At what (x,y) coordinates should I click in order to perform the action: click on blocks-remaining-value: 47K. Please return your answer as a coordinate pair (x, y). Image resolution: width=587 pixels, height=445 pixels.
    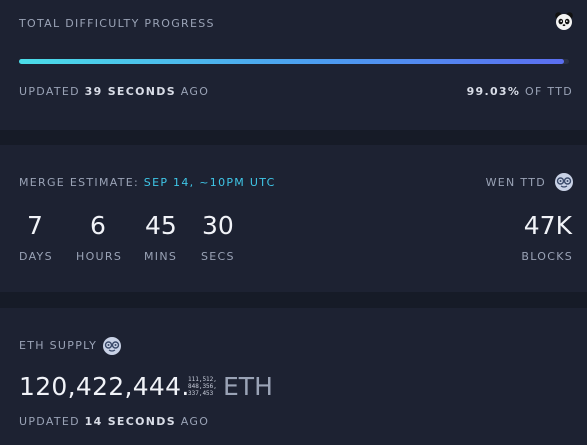
    Looking at the image, I should click on (547, 225).